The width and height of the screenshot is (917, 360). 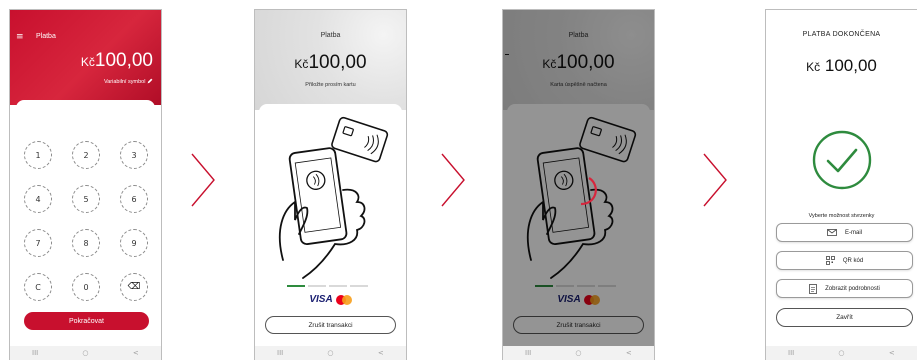 What do you see at coordinates (38, 243) in the screenshot?
I see `key-7: 7` at bounding box center [38, 243].